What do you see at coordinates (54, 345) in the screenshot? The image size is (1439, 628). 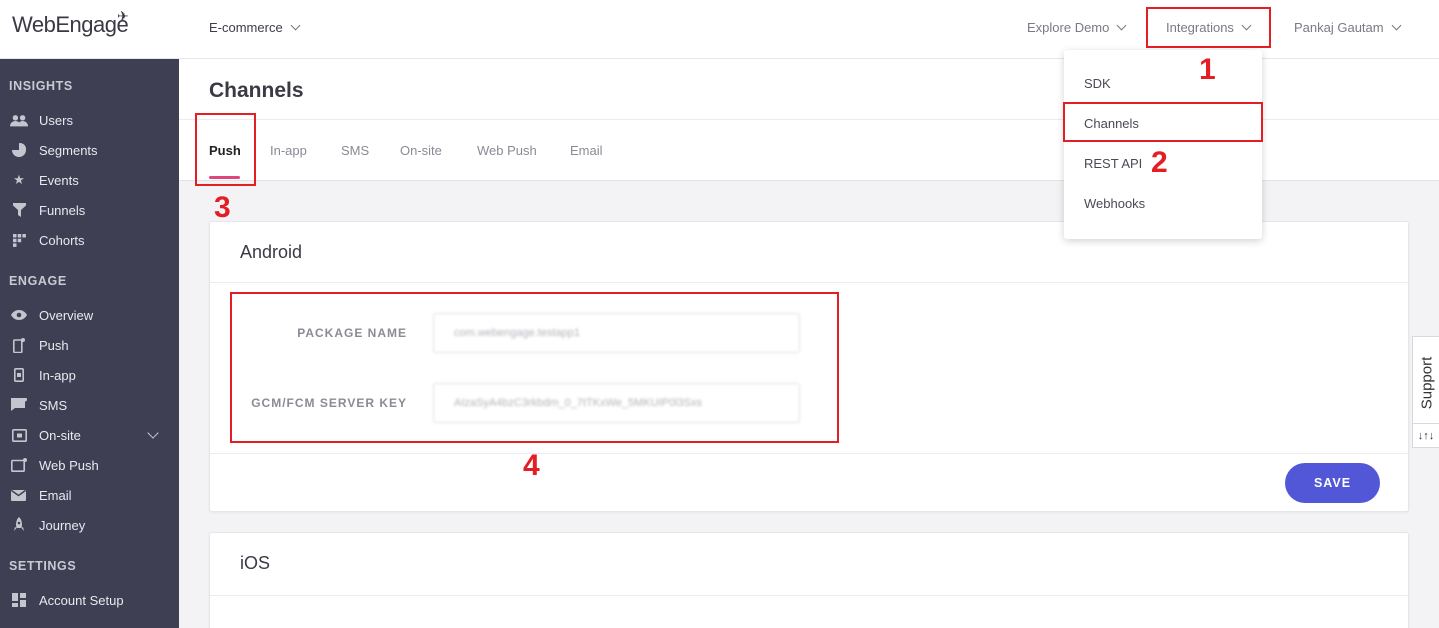 I see `sidebar-item-label: Push` at bounding box center [54, 345].